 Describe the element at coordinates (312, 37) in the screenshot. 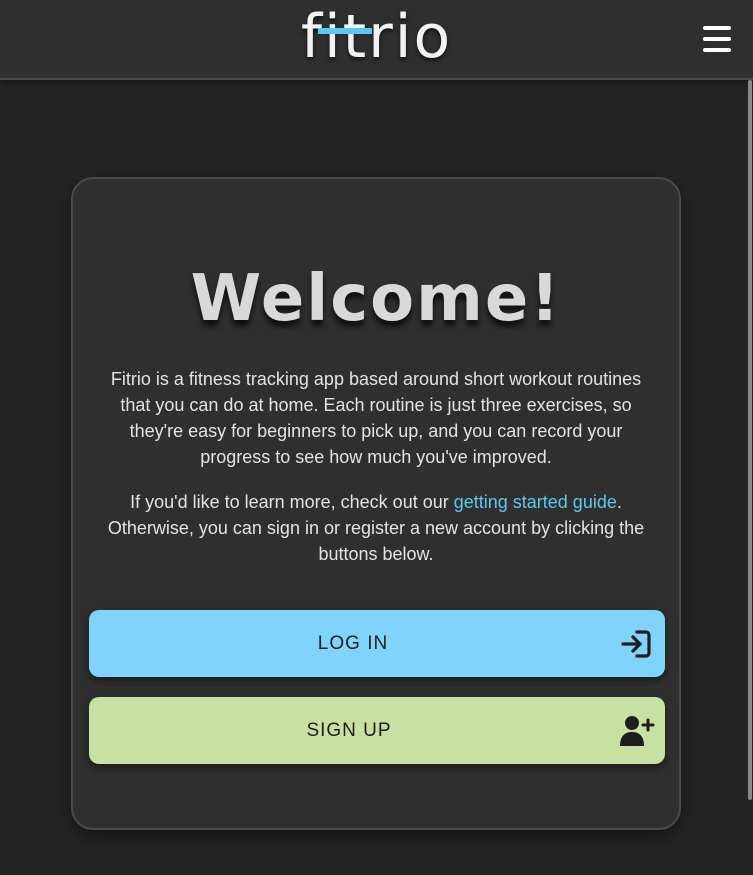

I see `logo-letter-f: f` at that location.